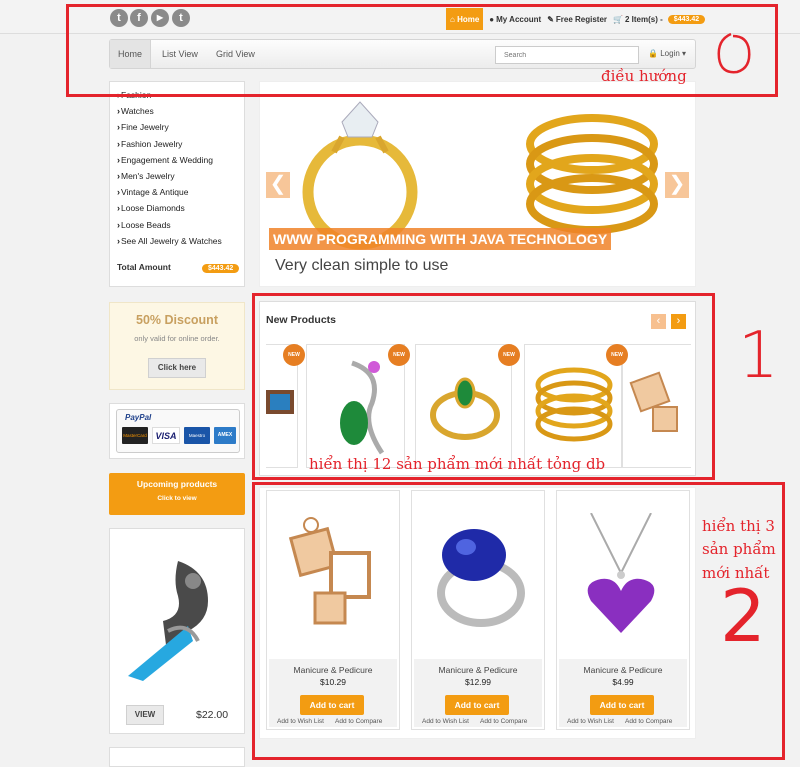 The image size is (800, 767). I want to click on maestro-logo: Maestro, so click(197, 435).